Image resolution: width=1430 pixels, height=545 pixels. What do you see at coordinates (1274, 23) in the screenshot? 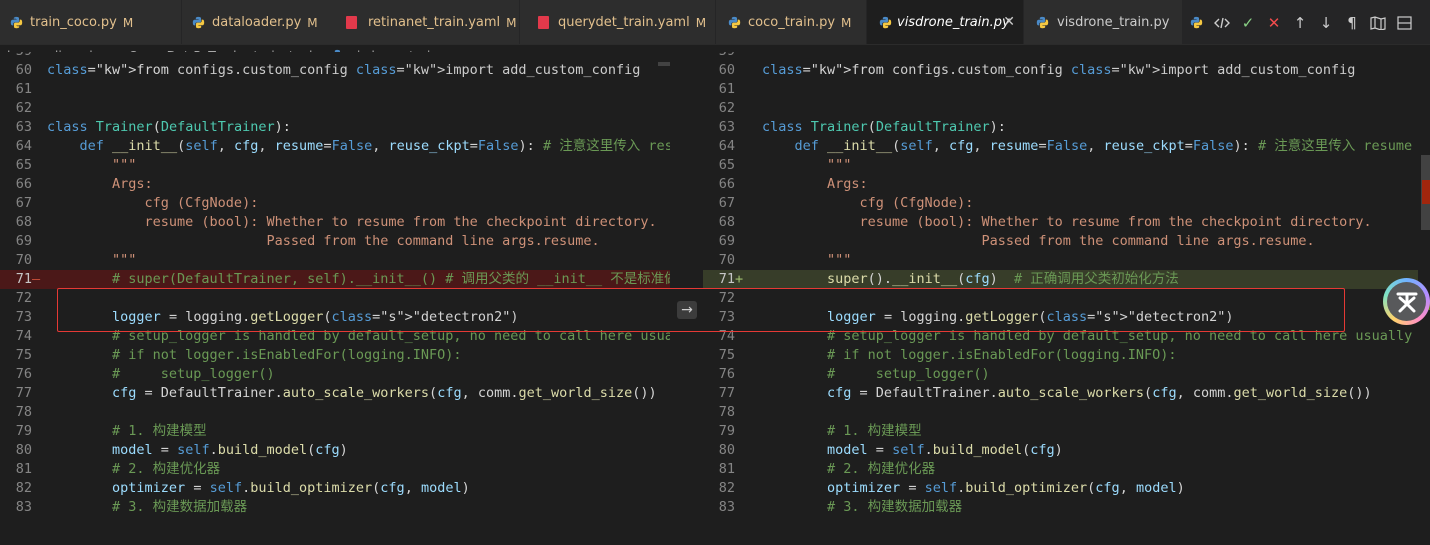
I see `reject-x-icon: ✕` at bounding box center [1274, 23].